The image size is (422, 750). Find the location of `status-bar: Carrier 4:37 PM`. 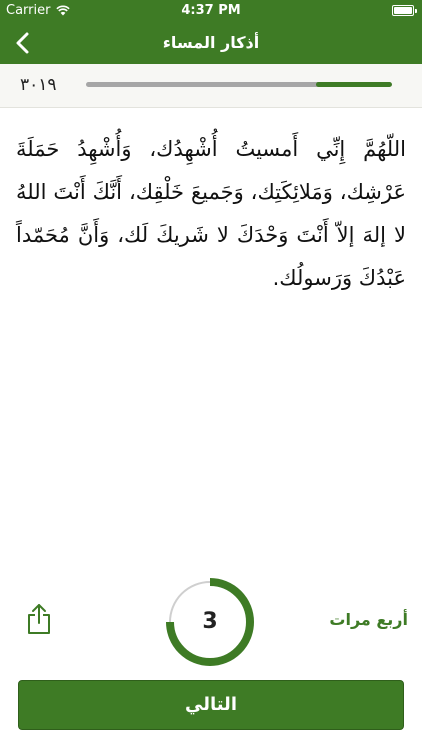

status-bar: Carrier 4:37 PM is located at coordinates (211, 11).